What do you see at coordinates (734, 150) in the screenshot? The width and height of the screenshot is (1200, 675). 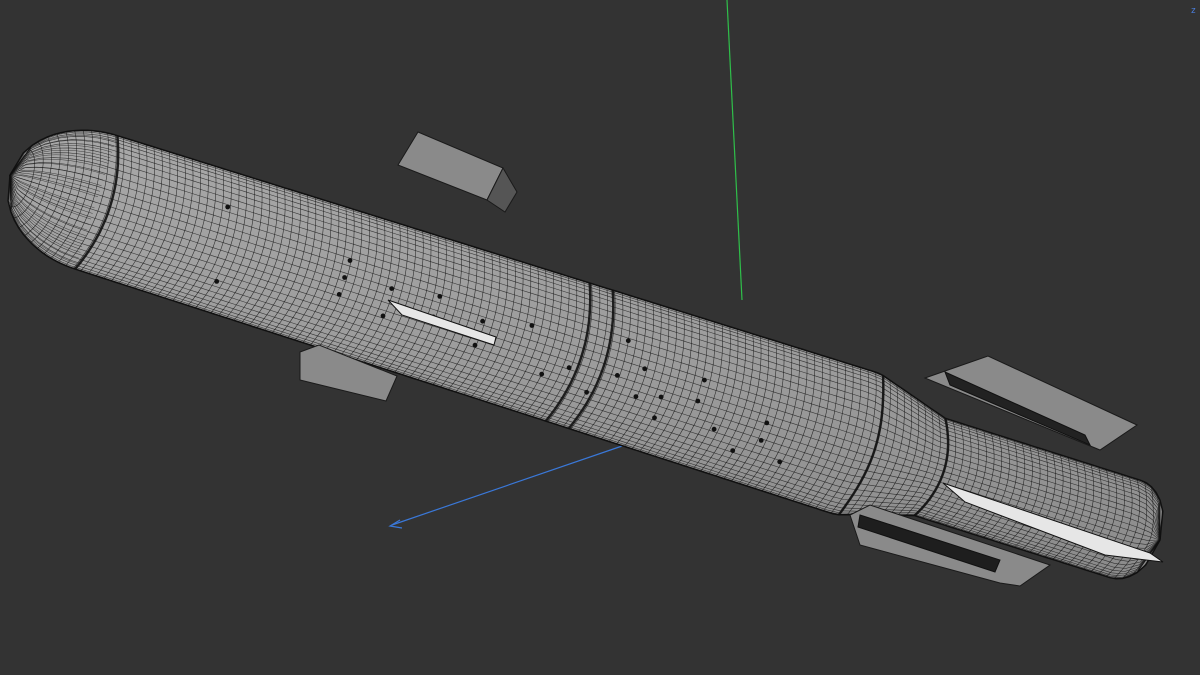 I see `y-axis-line` at bounding box center [734, 150].